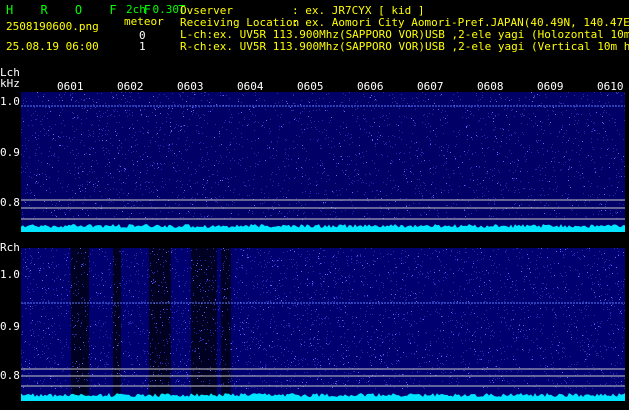 The image size is (629, 410). Describe the element at coordinates (240, 22) in the screenshot. I see `location-label: Receiving Location` at that location.